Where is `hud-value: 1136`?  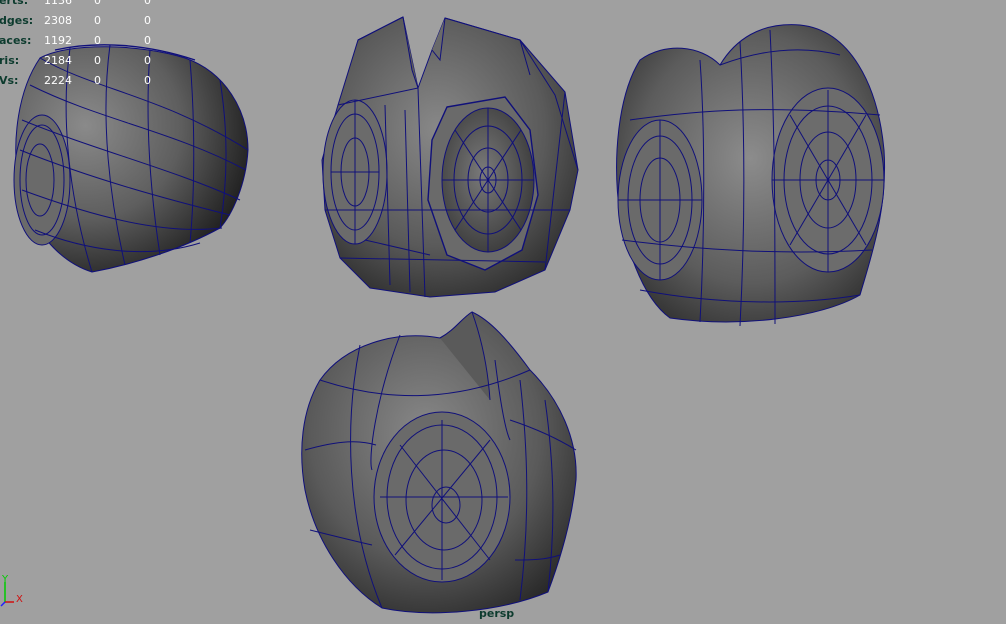 hud-value: 1136 is located at coordinates (58, 3).